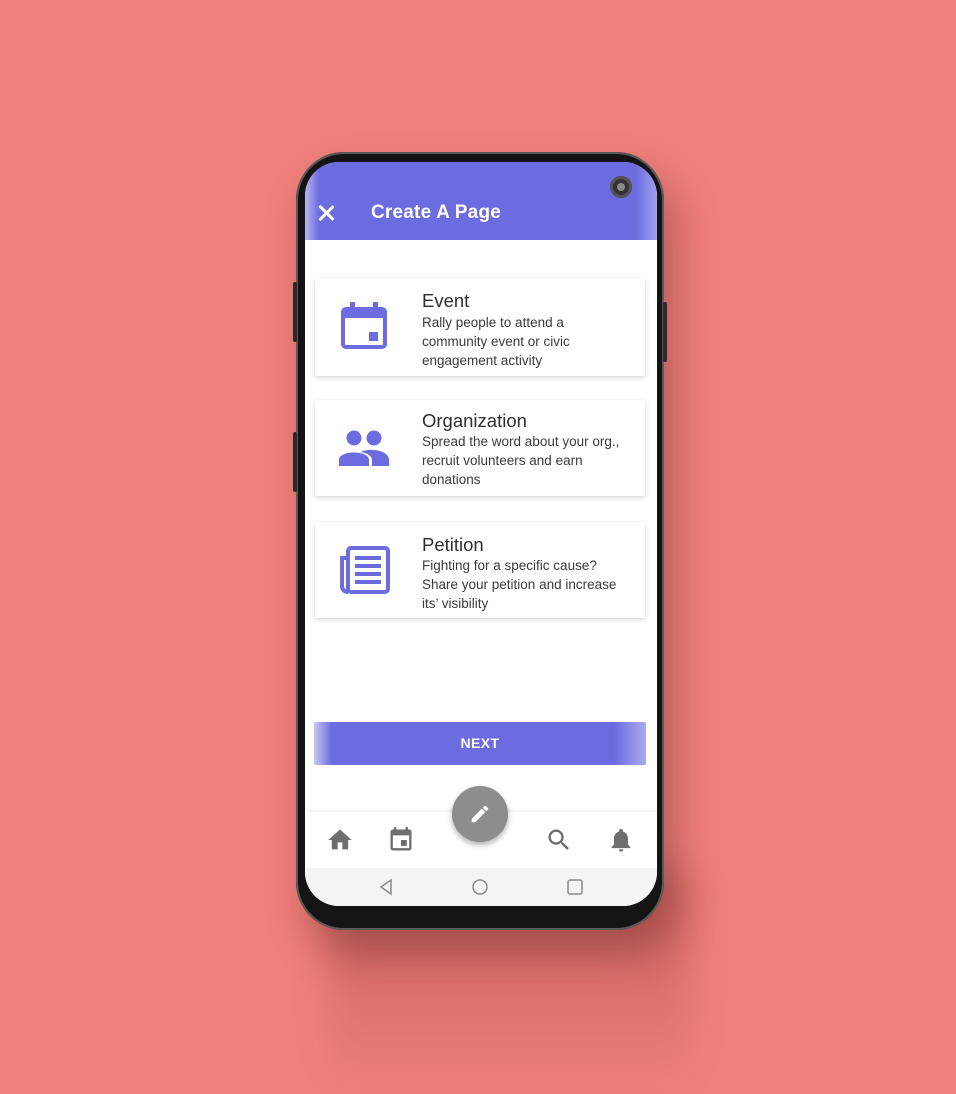 This screenshot has height=1094, width=956. What do you see at coordinates (559, 840) in the screenshot?
I see `search-icon` at bounding box center [559, 840].